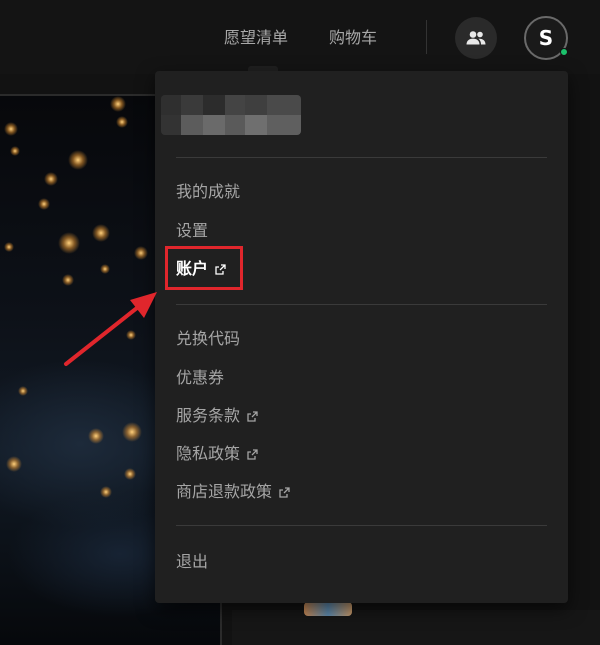 The height and width of the screenshot is (645, 600). Describe the element at coordinates (204, 268) in the screenshot. I see `annotation-highlight-box` at that location.